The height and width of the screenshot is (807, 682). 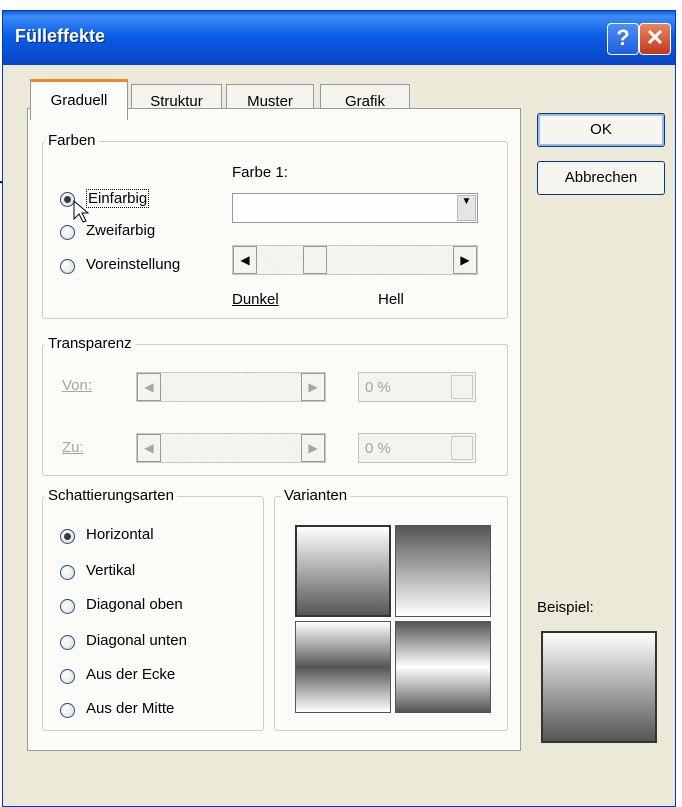 I want to click on label-voreinstellung: Voreinstellung, so click(x=133, y=264).